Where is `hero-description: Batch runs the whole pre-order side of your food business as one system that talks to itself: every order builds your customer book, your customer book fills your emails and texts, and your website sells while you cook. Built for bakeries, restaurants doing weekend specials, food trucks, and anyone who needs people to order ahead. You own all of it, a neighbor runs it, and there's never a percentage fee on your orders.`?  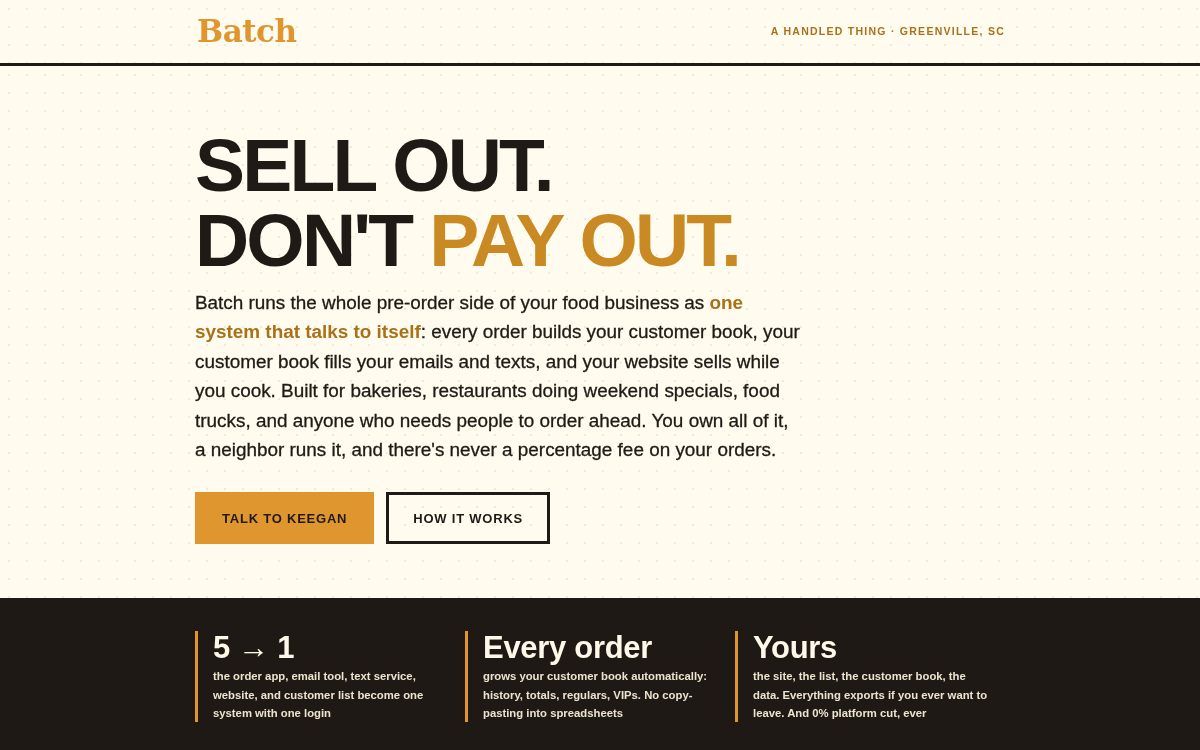 hero-description: Batch runs the whole pre-order side of your food business as one system that talks to itself: every order builds your customer book, your customer book fills your emails and texts, and your website sells while you cook. Built for bakeries, restaurants doing weekend specials, food trucks, and anyone who needs people to order ahead. You own all of it, a neighbor runs it, and there's never a percentage fee on your orders. is located at coordinates (498, 377).